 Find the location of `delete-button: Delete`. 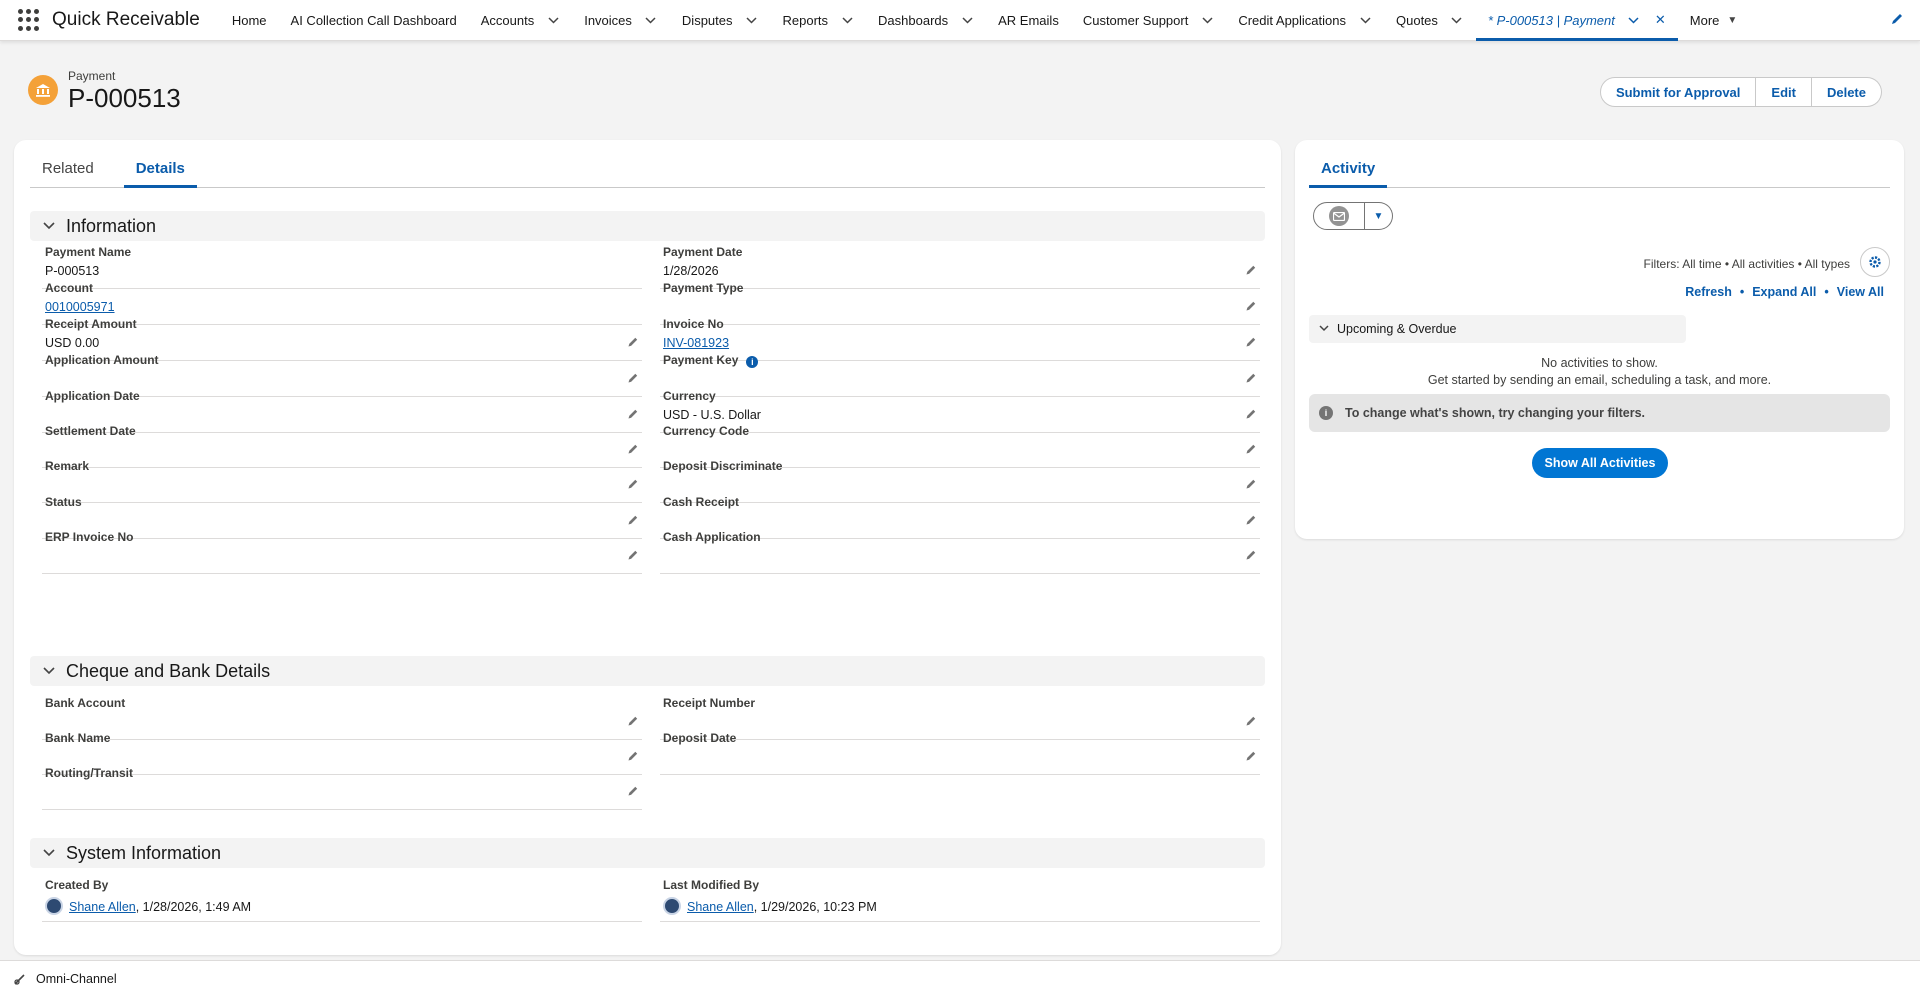

delete-button: Delete is located at coordinates (1846, 92).